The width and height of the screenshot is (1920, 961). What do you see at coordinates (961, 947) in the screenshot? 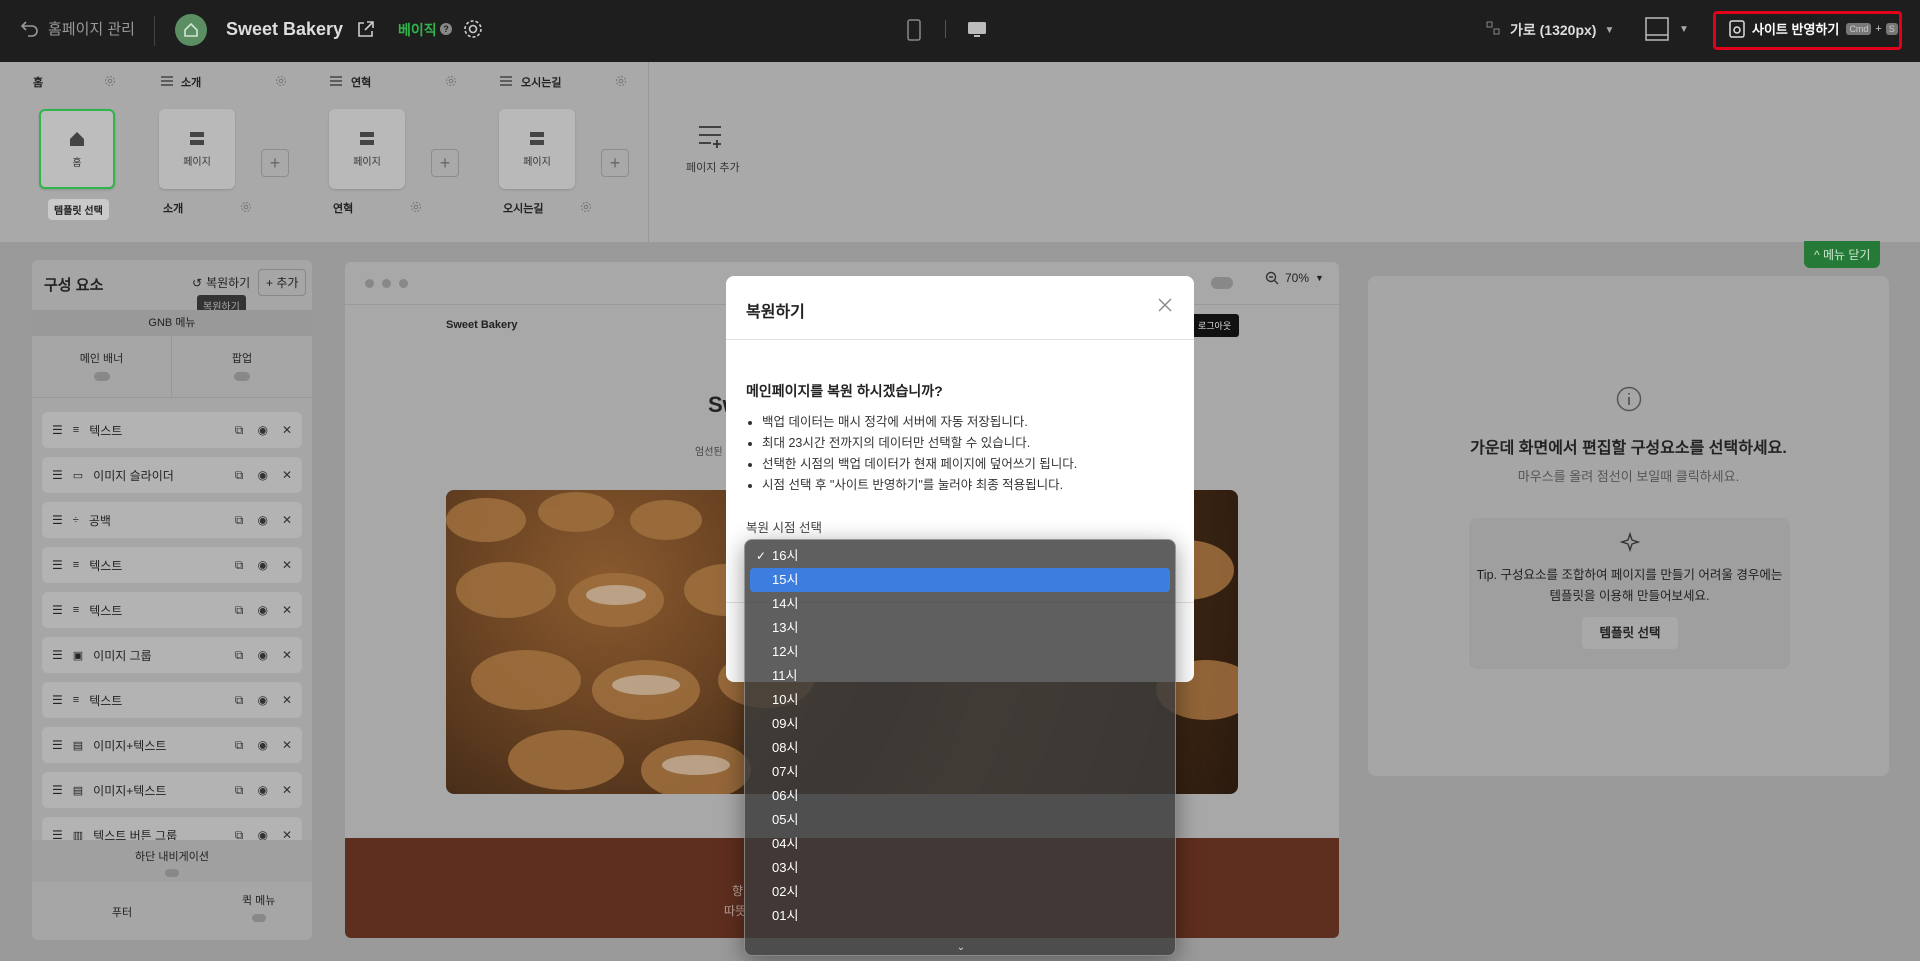
I see `scroll-down-chevron-icon: ⌄` at bounding box center [961, 947].